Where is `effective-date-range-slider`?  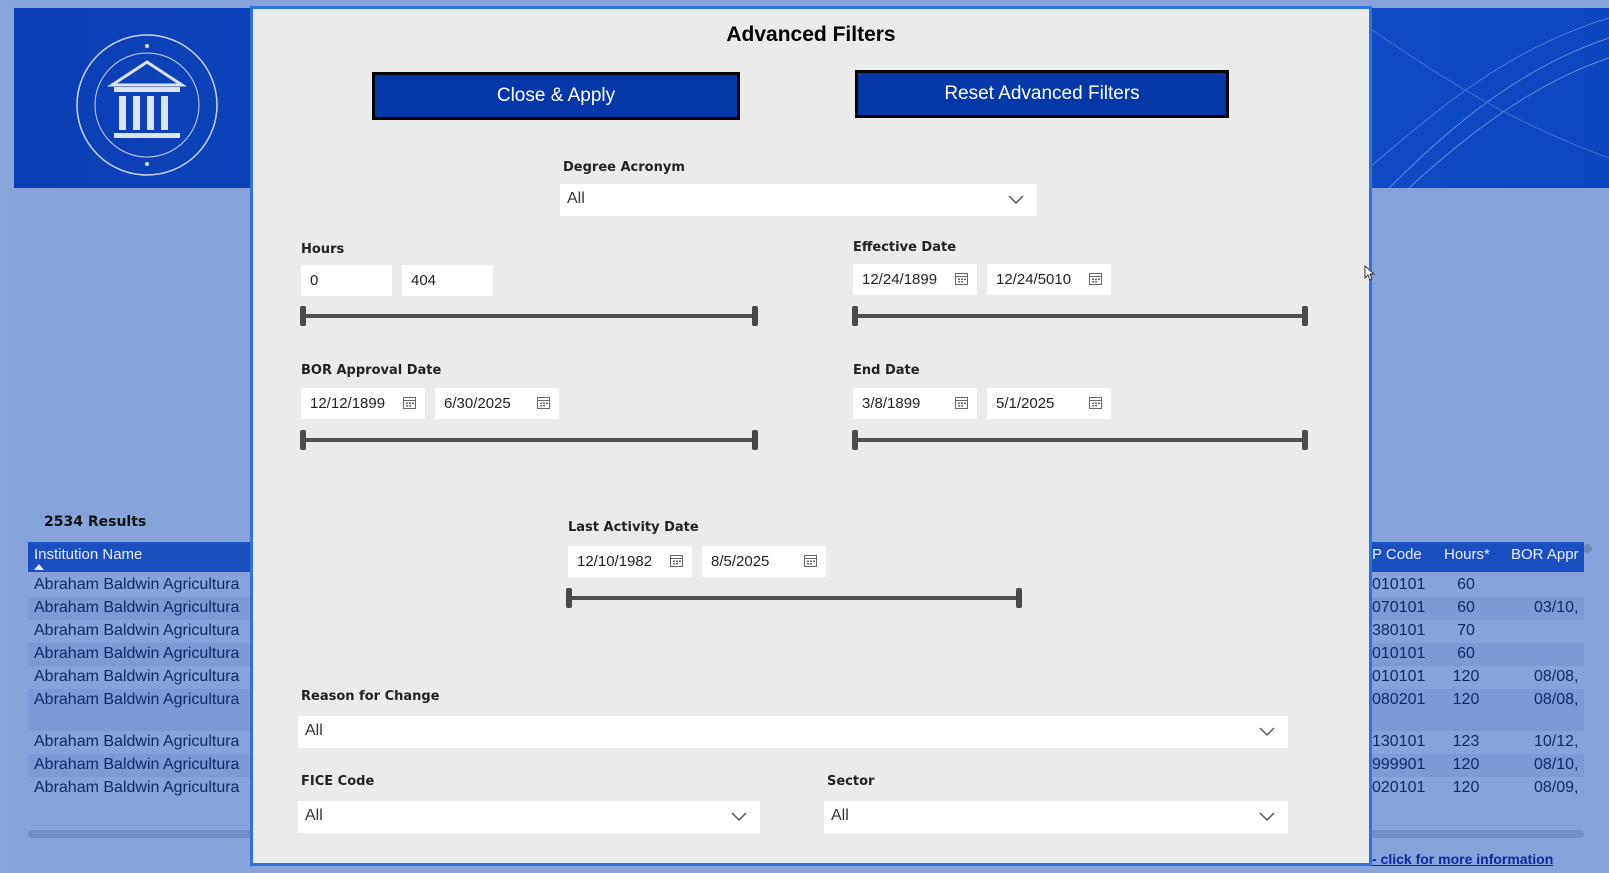 effective-date-range-slider is located at coordinates (1080, 316).